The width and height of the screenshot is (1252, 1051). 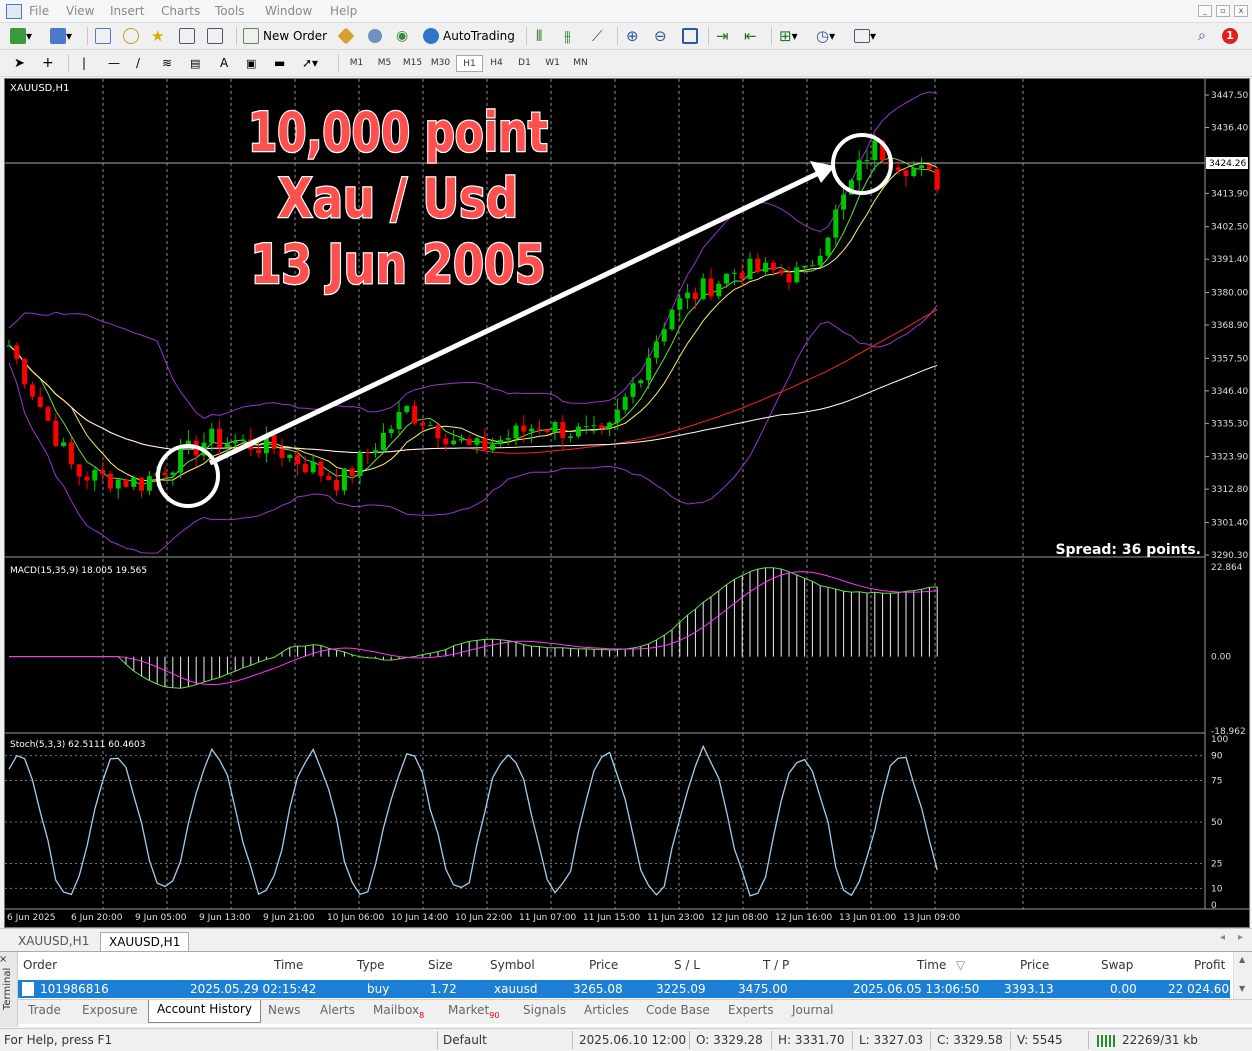 What do you see at coordinates (440, 63) in the screenshot?
I see `timeframe-m30: M30` at bounding box center [440, 63].